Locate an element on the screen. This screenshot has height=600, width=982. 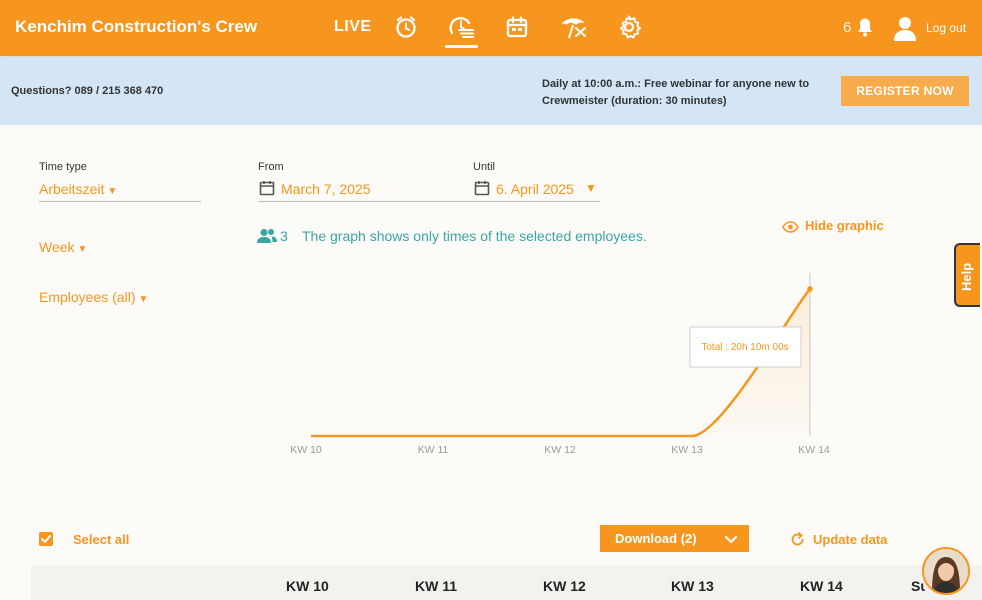
check-icon is located at coordinates (46, 539).